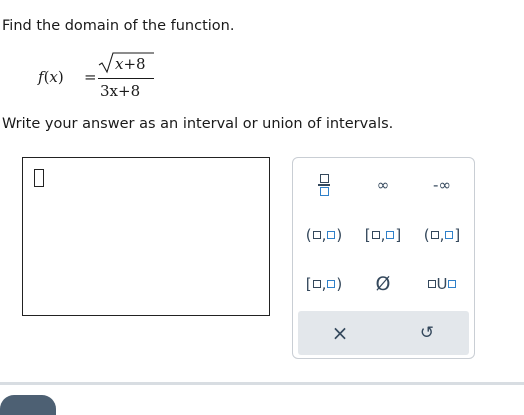 The image size is (524, 415). I want to click on radicand-rest: +8, so click(134, 64).